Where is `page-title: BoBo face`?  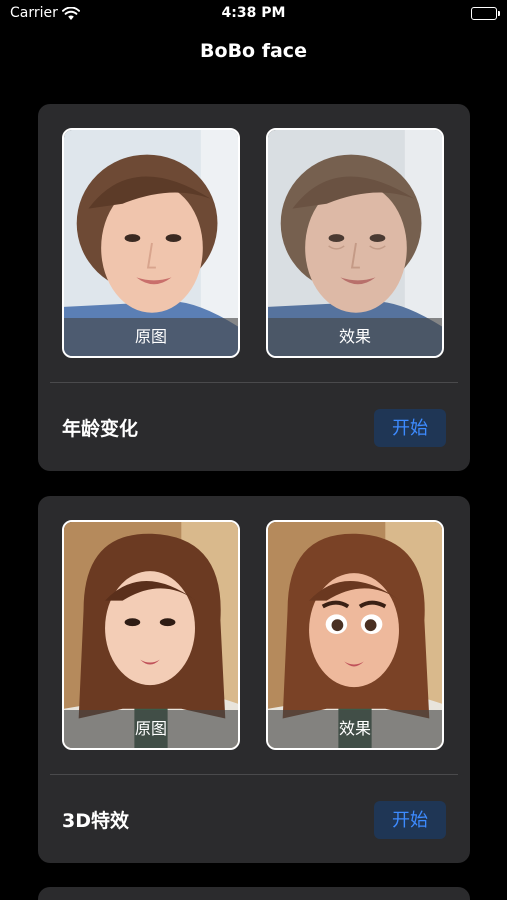 page-title: BoBo face is located at coordinates (253, 51).